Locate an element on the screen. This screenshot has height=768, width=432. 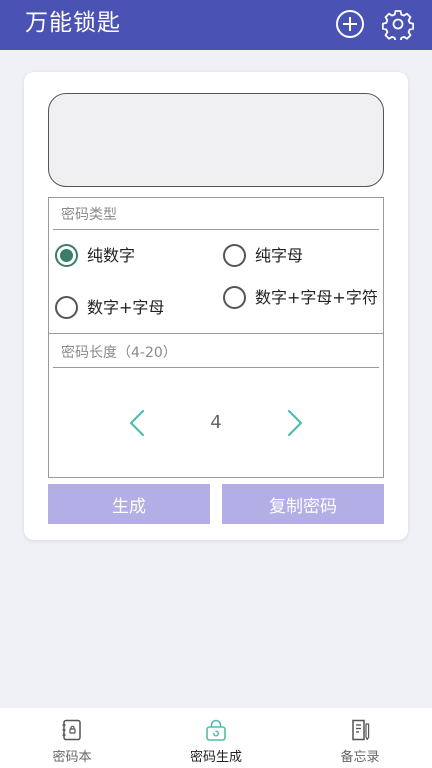
chevron-left-icon is located at coordinates (137, 423).